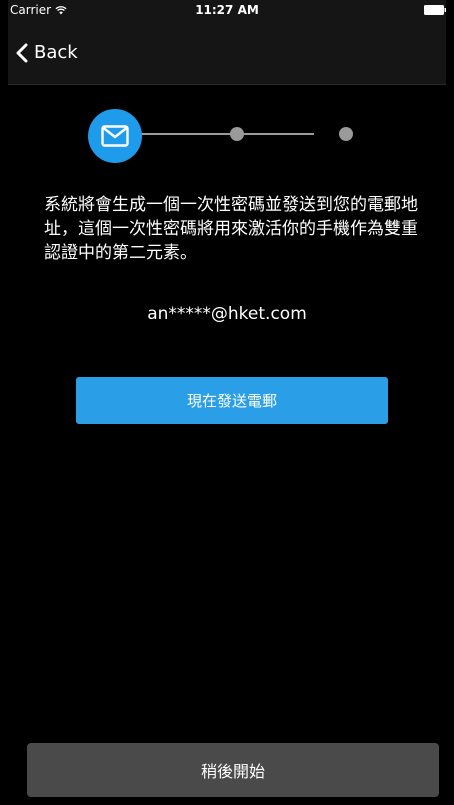 The height and width of the screenshot is (805, 454). What do you see at coordinates (233, 770) in the screenshot?
I see `start-later-button: 稍後開始` at bounding box center [233, 770].